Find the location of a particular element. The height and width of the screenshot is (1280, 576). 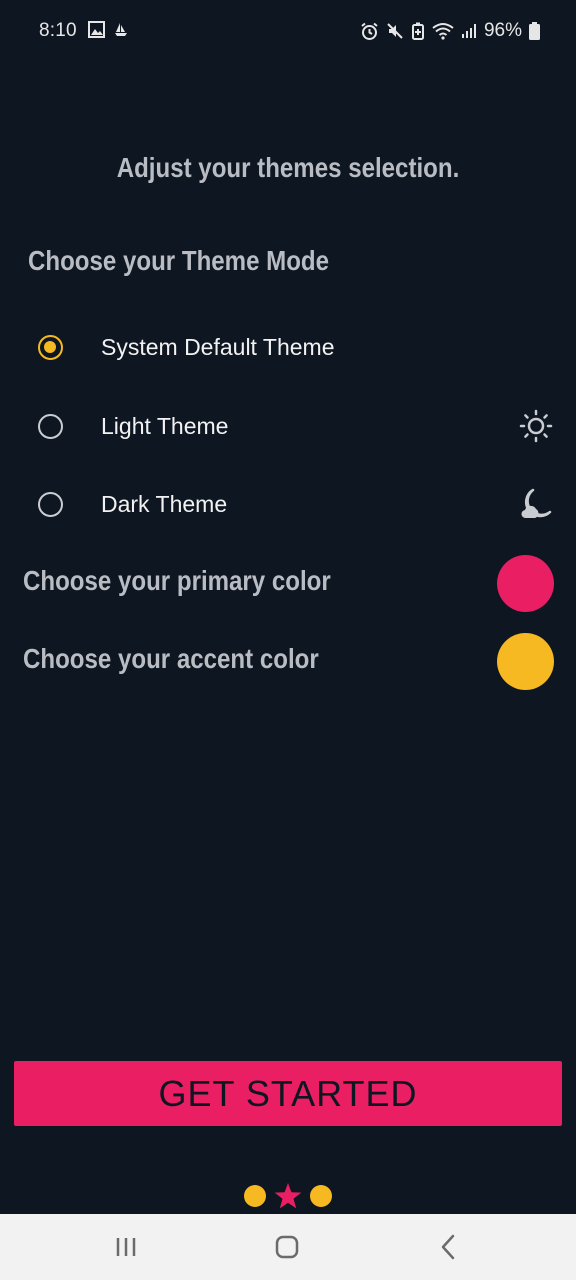

page-indicator is located at coordinates (288, 1196).